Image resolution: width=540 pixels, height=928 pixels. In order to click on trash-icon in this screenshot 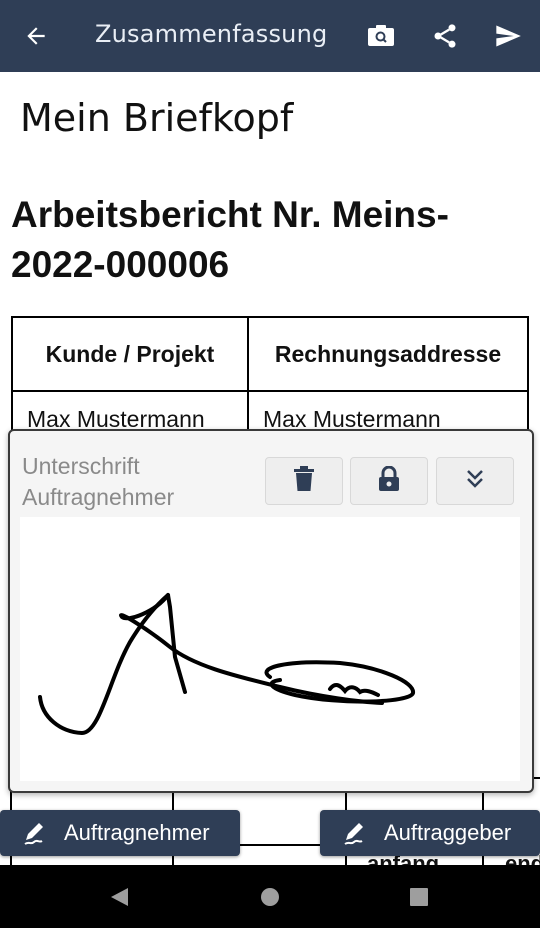, I will do `click(304, 481)`.